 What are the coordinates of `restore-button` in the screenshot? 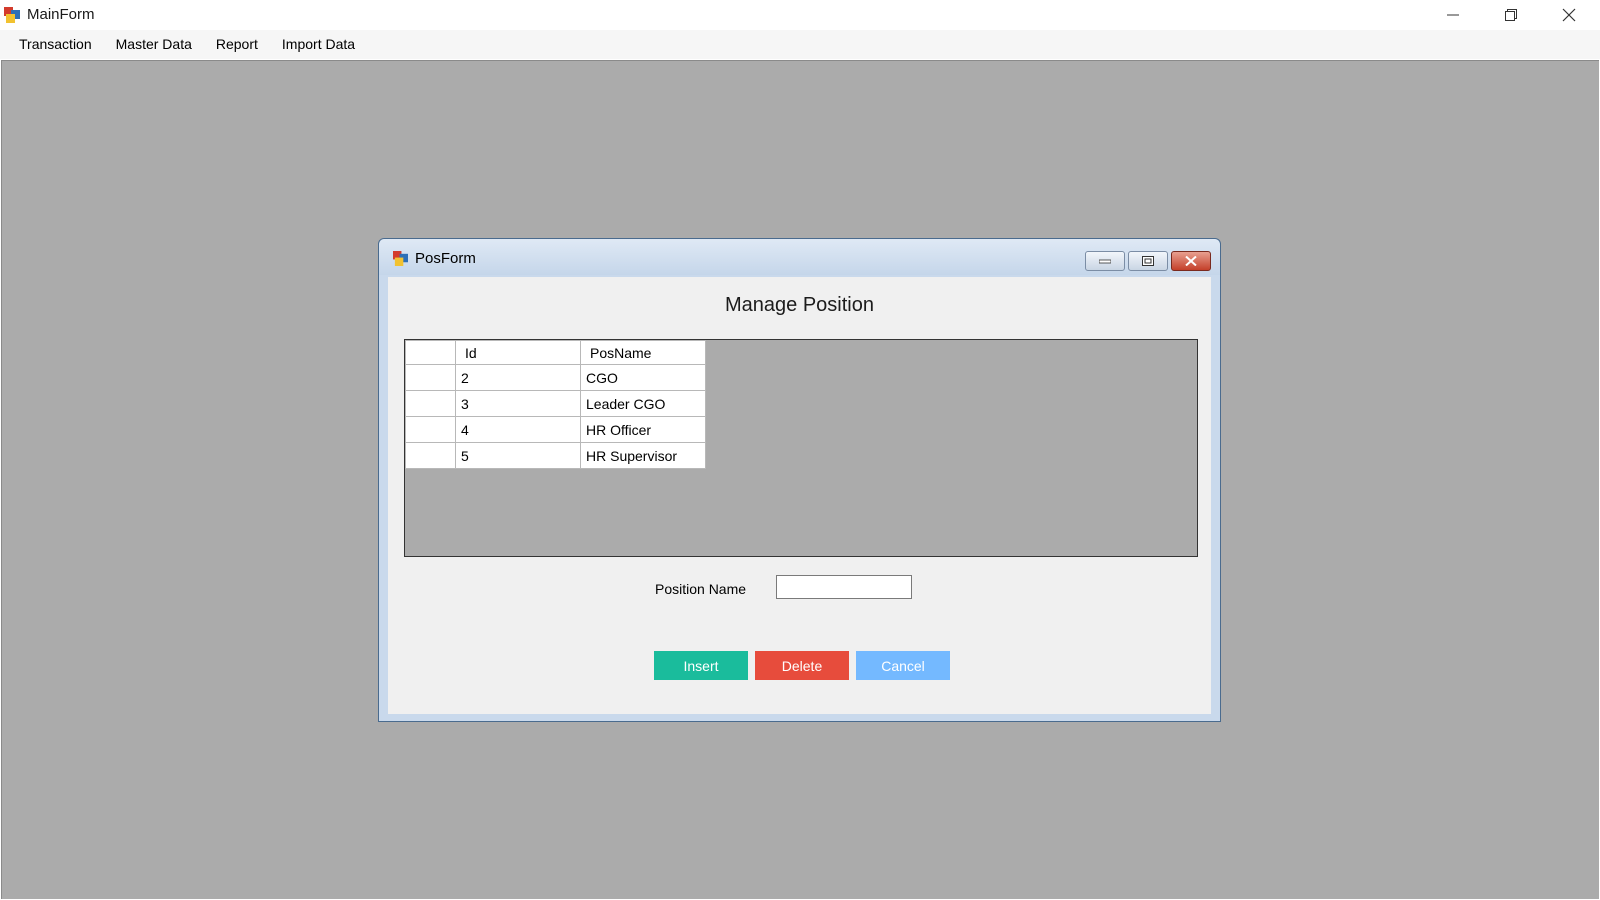 It's located at (1511, 15).